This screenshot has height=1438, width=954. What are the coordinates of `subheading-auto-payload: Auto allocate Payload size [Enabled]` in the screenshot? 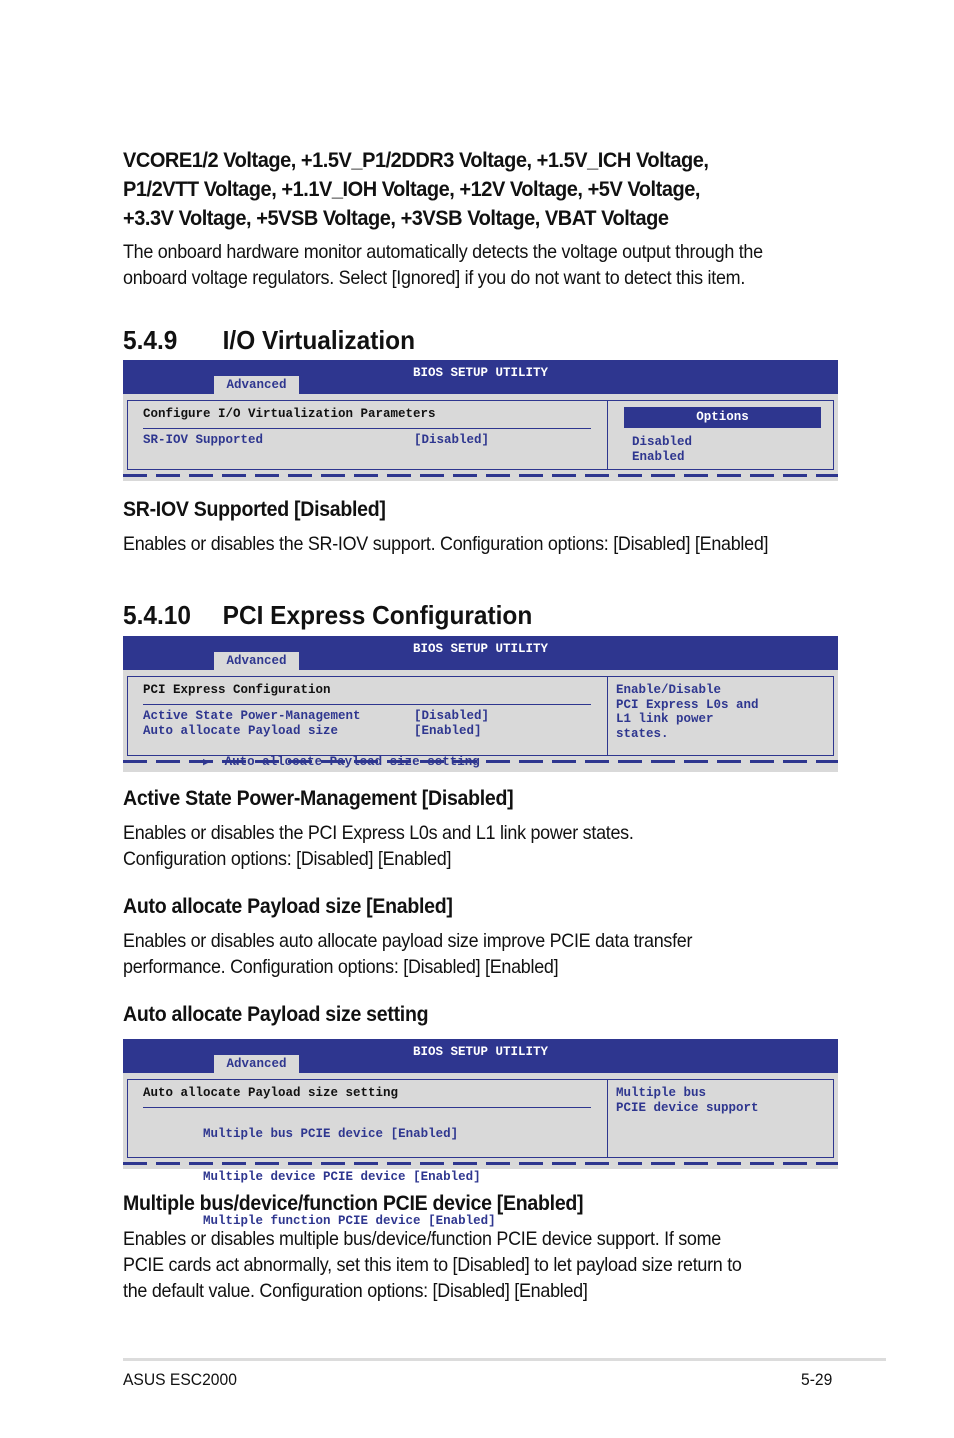 It's located at (288, 906).